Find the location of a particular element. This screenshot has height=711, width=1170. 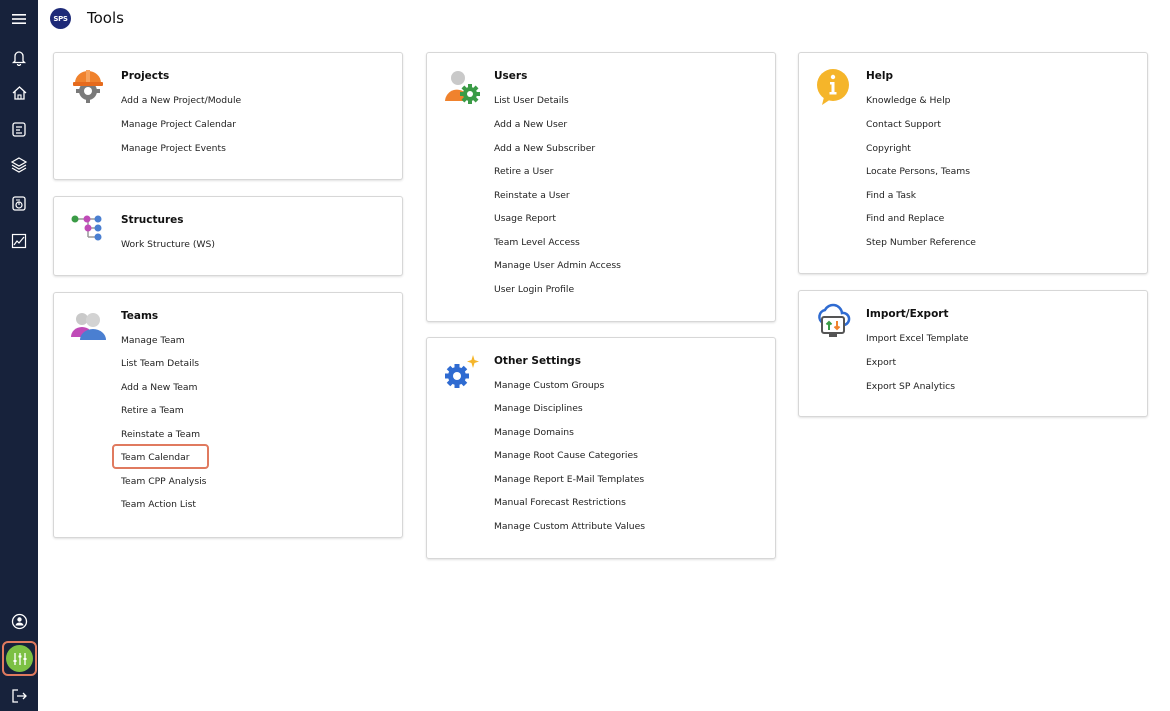

report-icon is located at coordinates (19, 203).